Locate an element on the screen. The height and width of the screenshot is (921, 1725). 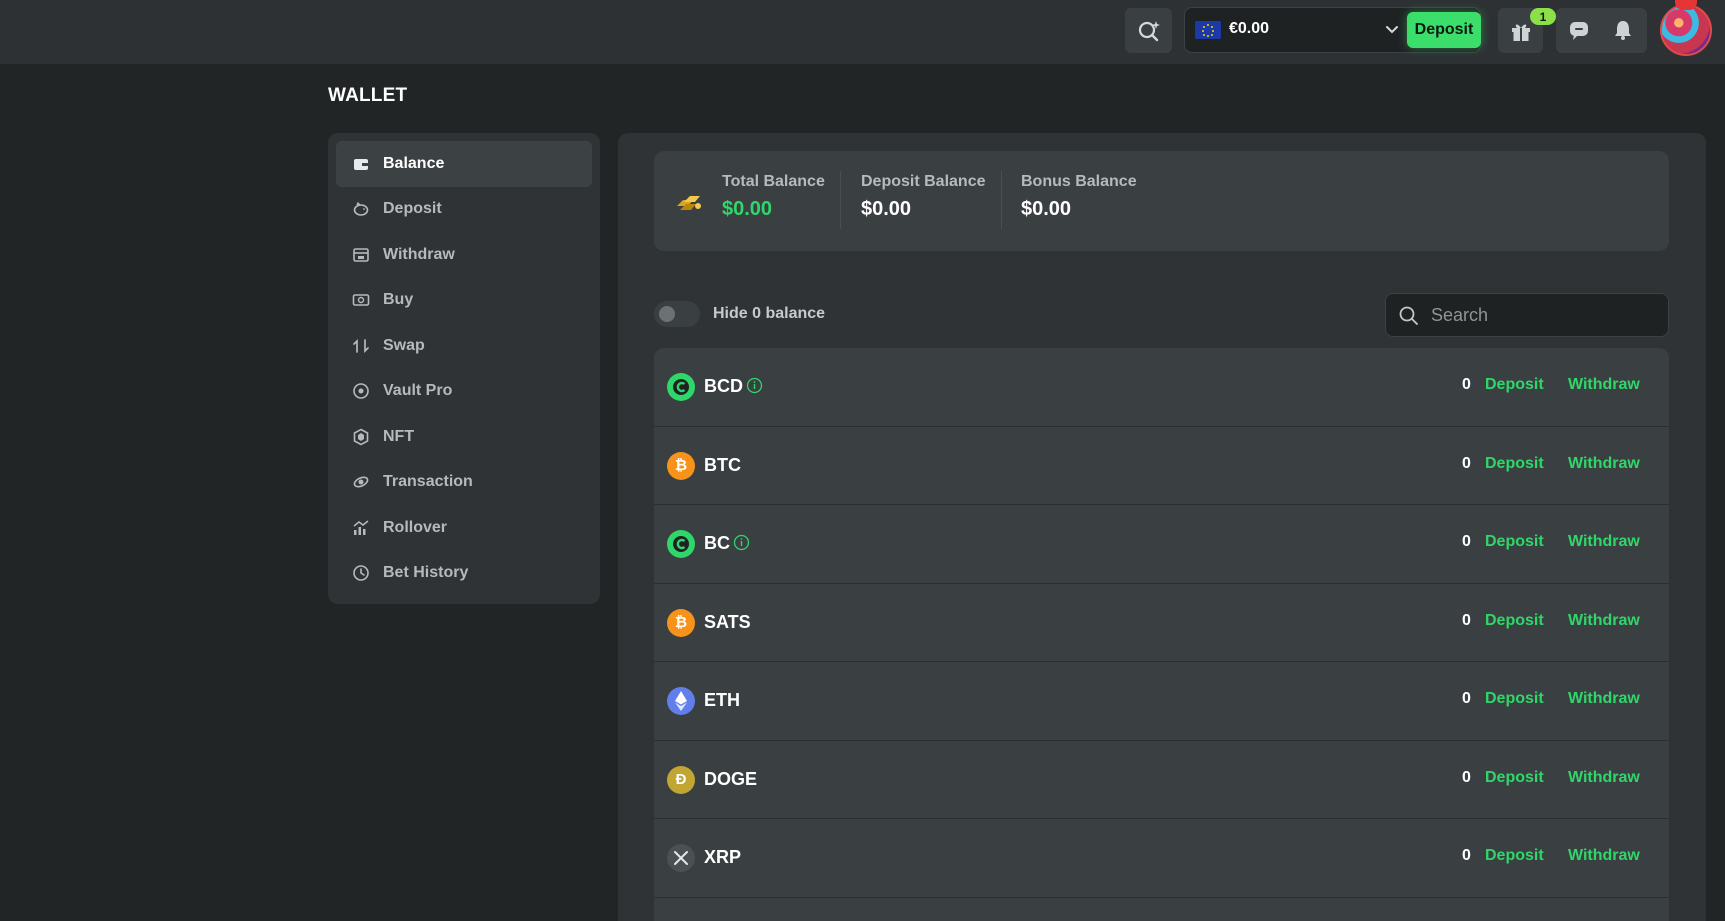
gift-count-badge: 1 is located at coordinates (1543, 16).